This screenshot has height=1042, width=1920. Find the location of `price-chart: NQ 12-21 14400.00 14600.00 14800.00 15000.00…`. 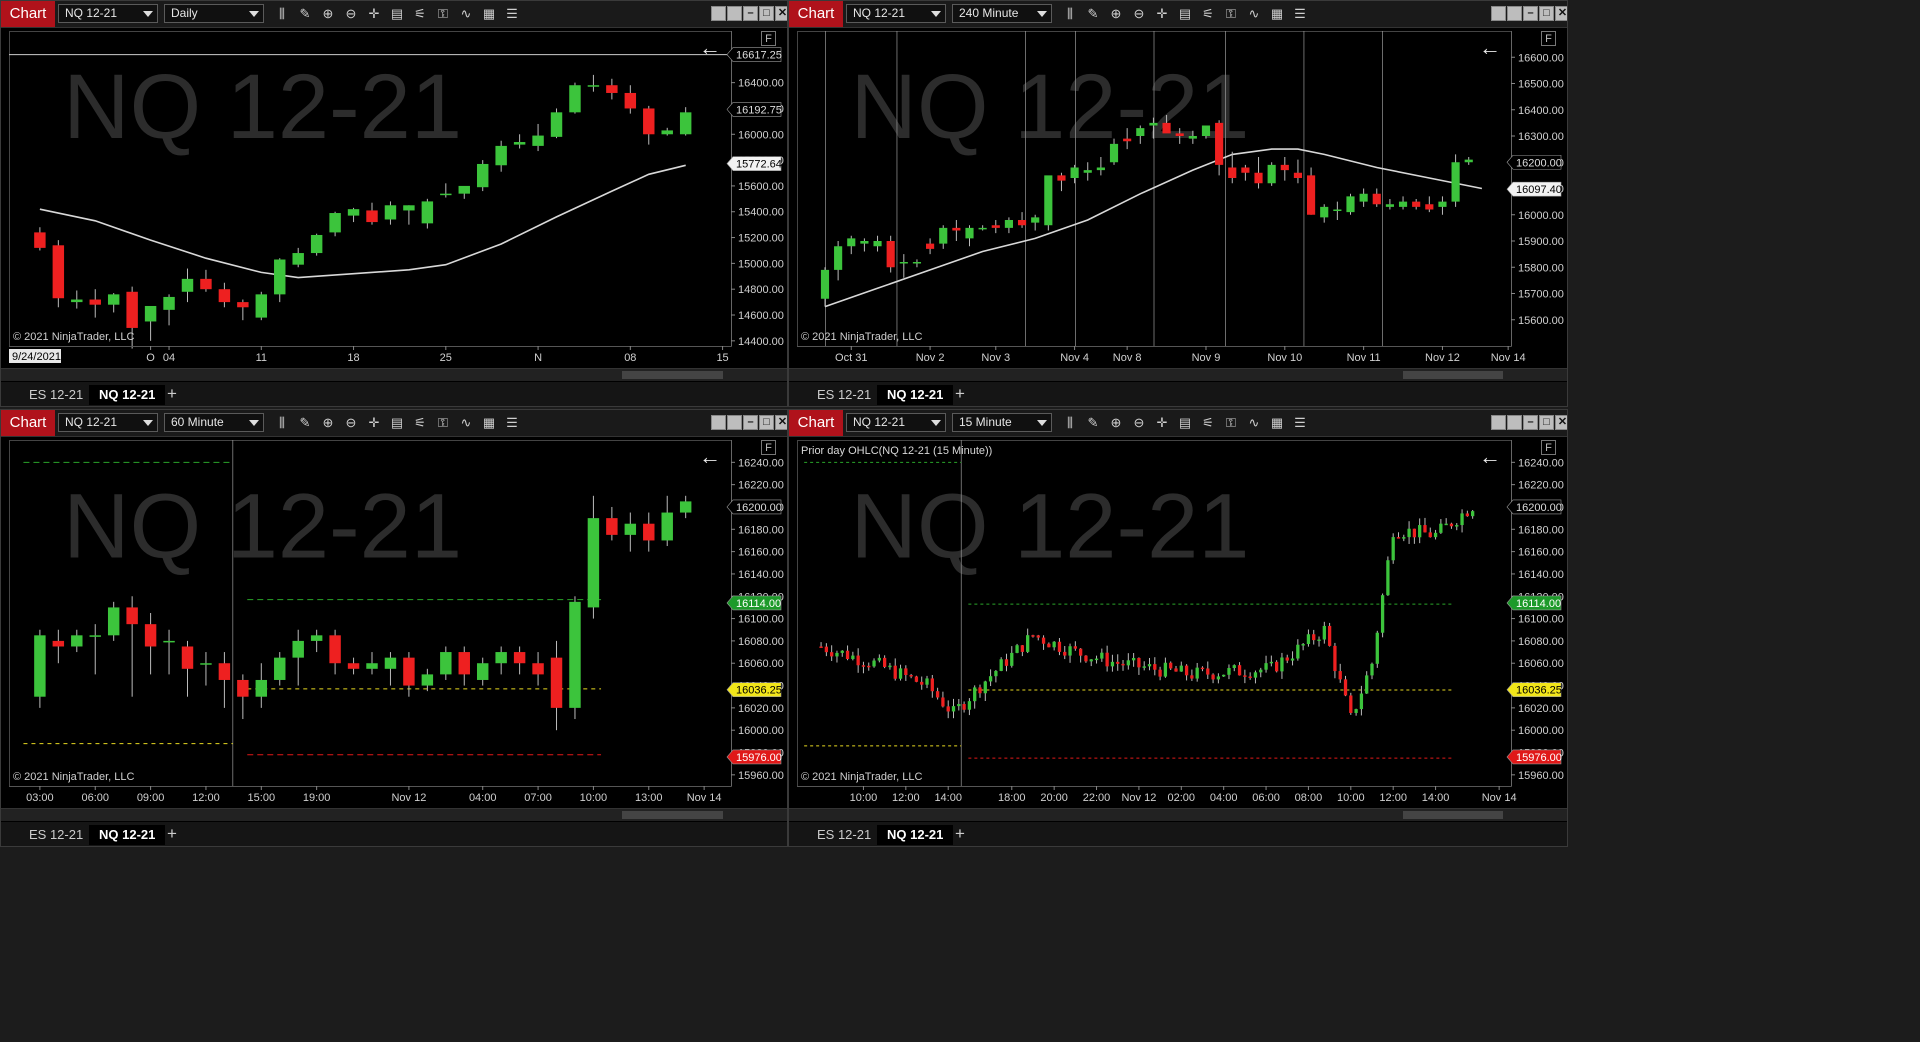

price-chart: NQ 12-21 14400.00 14600.00 14800.00 15000.00… is located at coordinates (398, 198).